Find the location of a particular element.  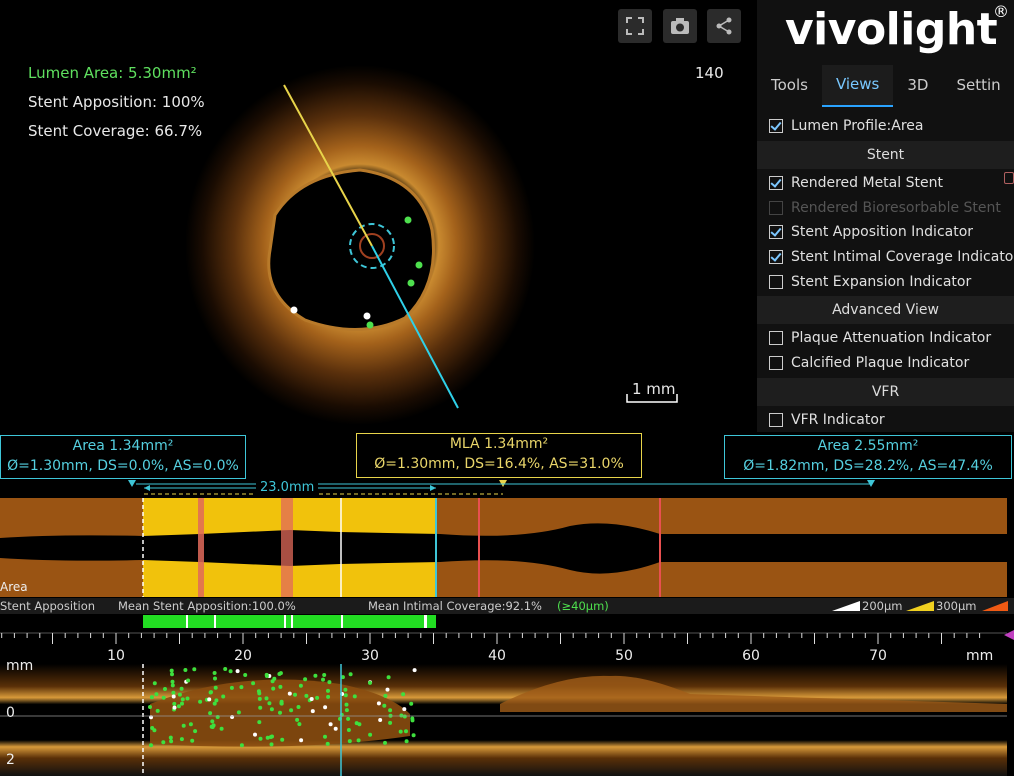

rendered-metal-stent-label: Rendered Metal Stent is located at coordinates (867, 183).